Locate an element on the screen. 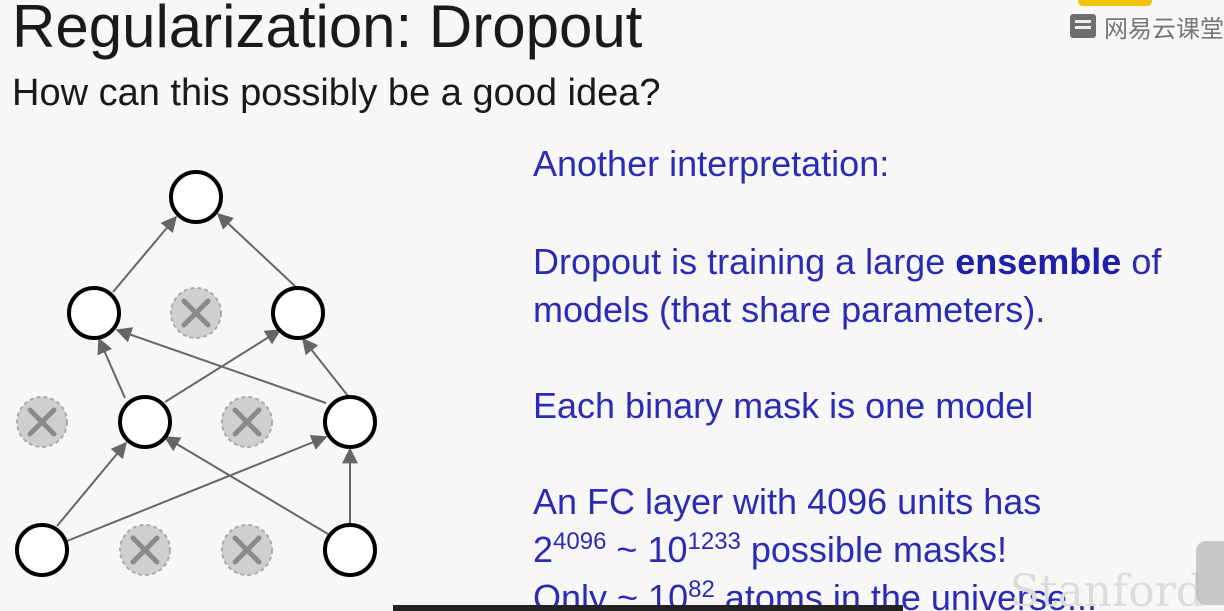 This screenshot has height=611, width=1224. text-fragment: of is located at coordinates (1141, 261).